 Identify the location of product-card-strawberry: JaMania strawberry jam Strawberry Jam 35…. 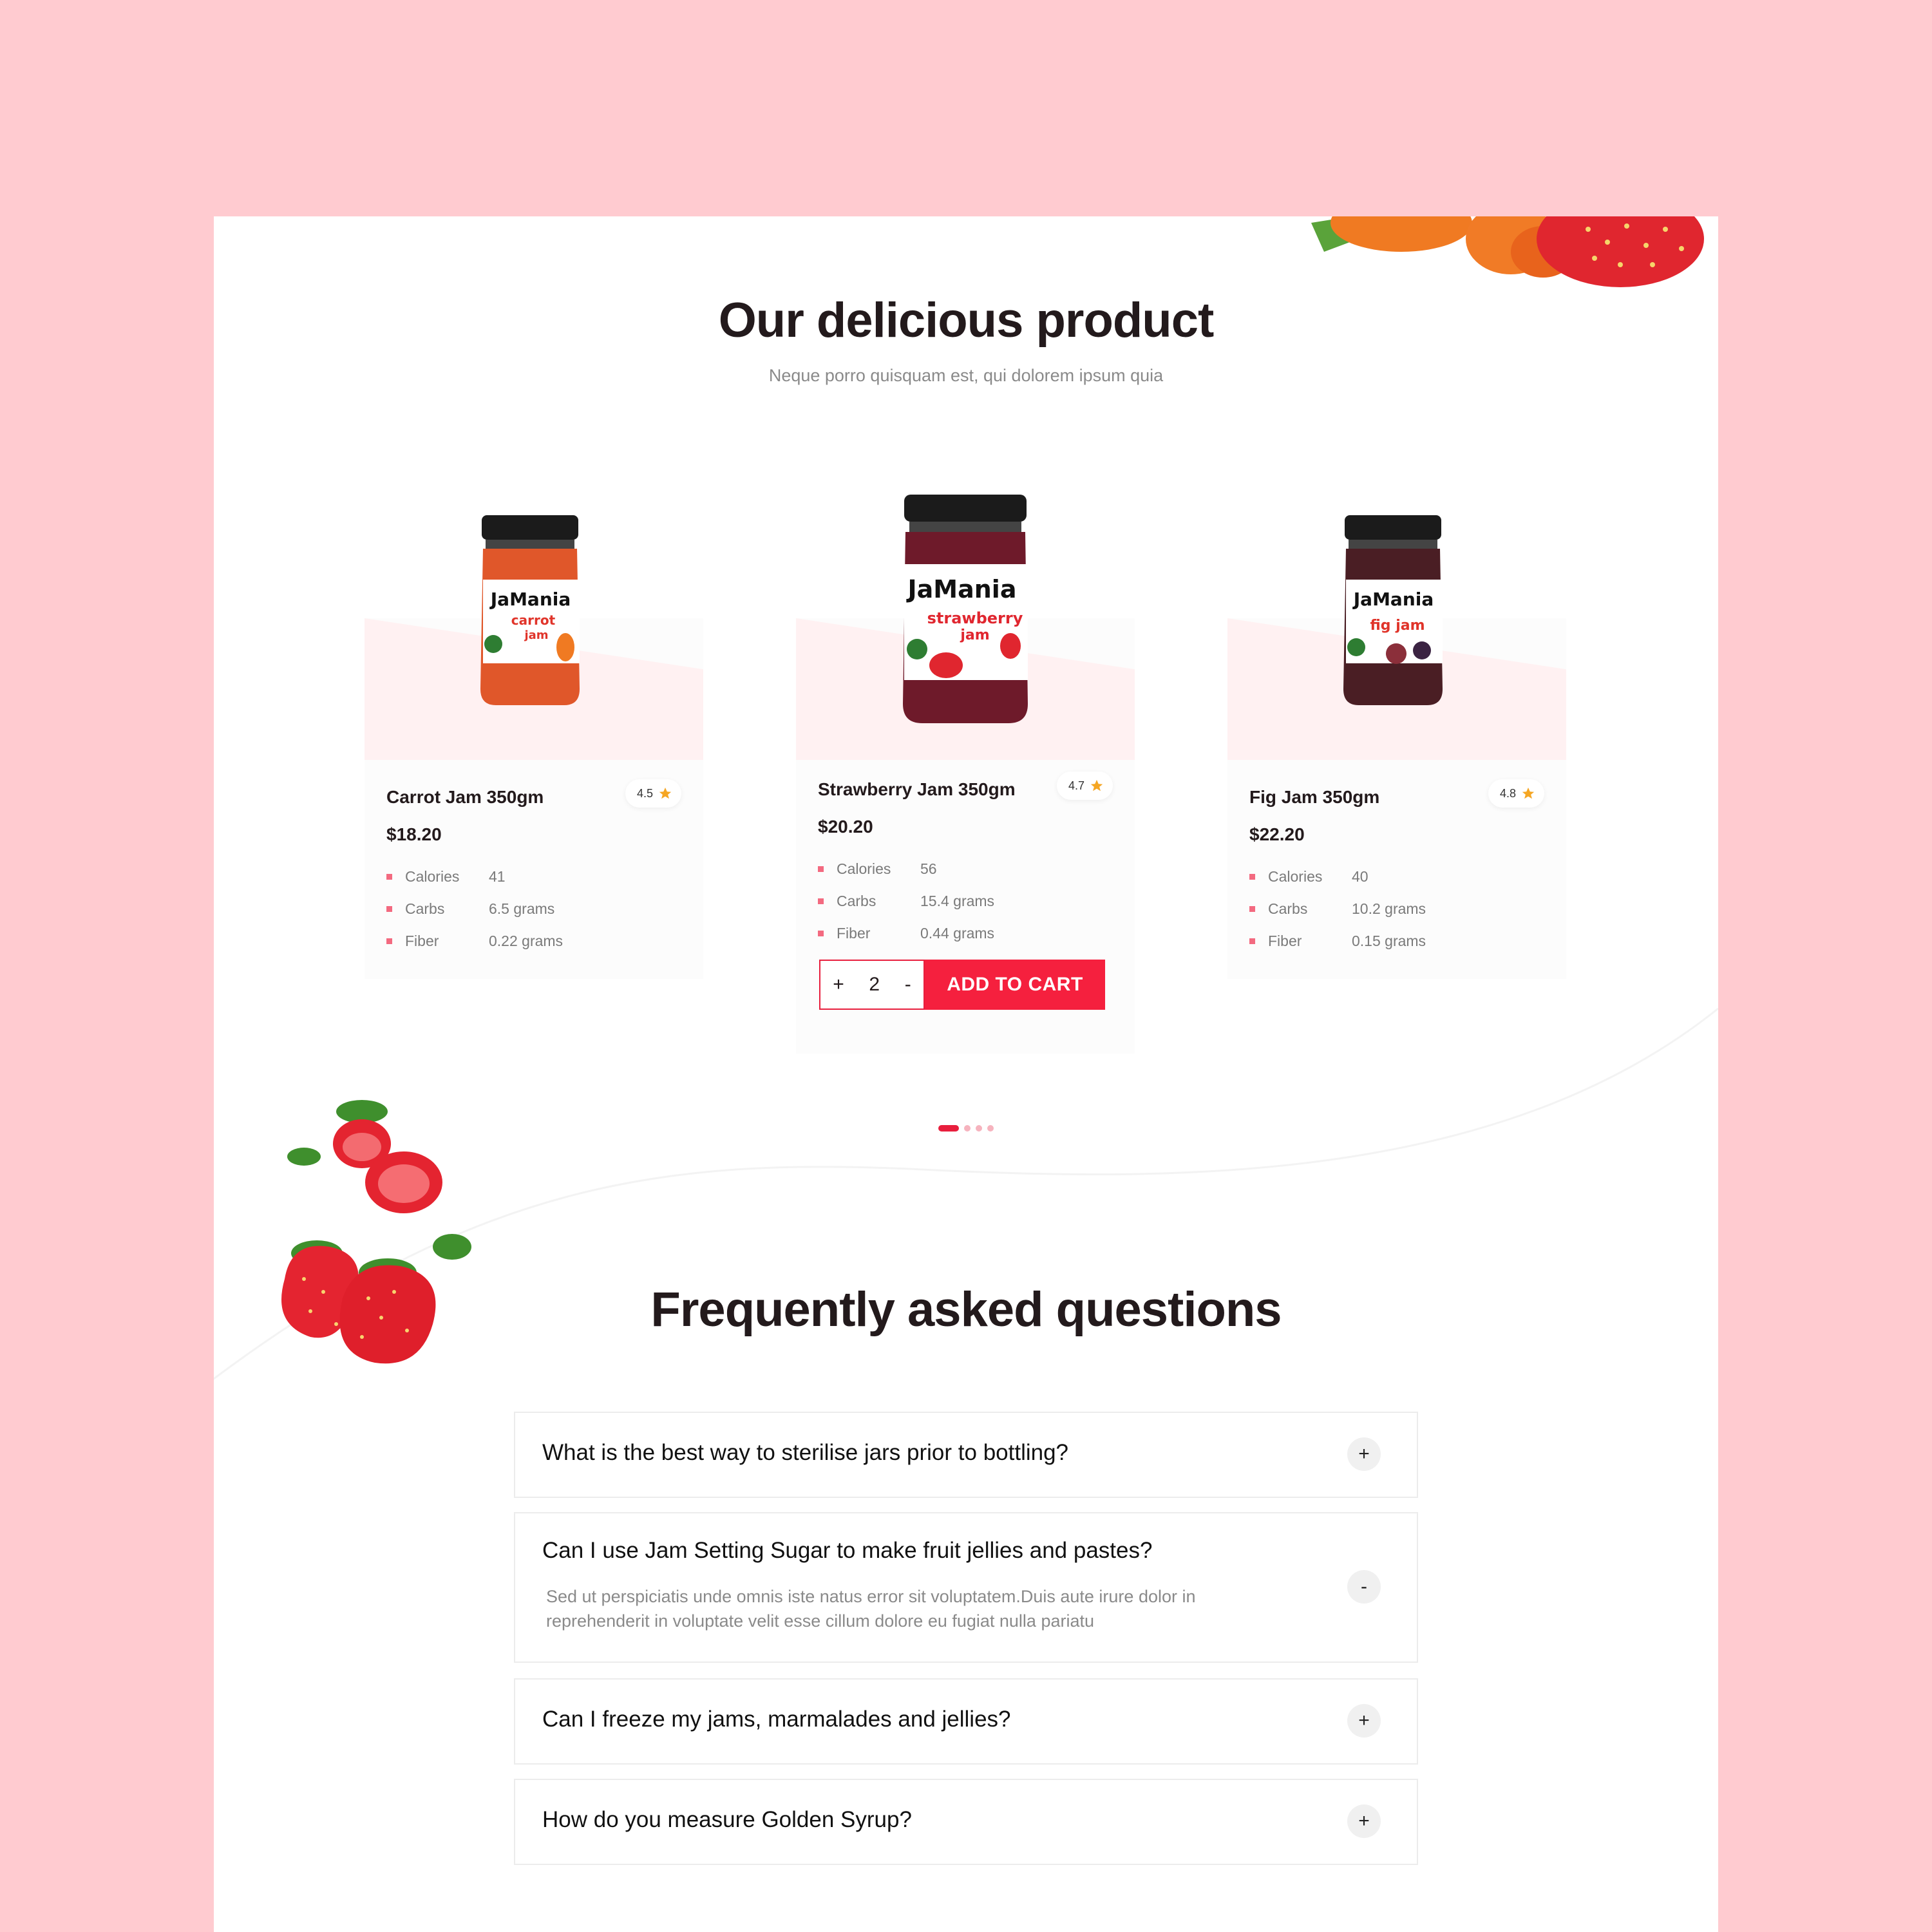
(966, 775).